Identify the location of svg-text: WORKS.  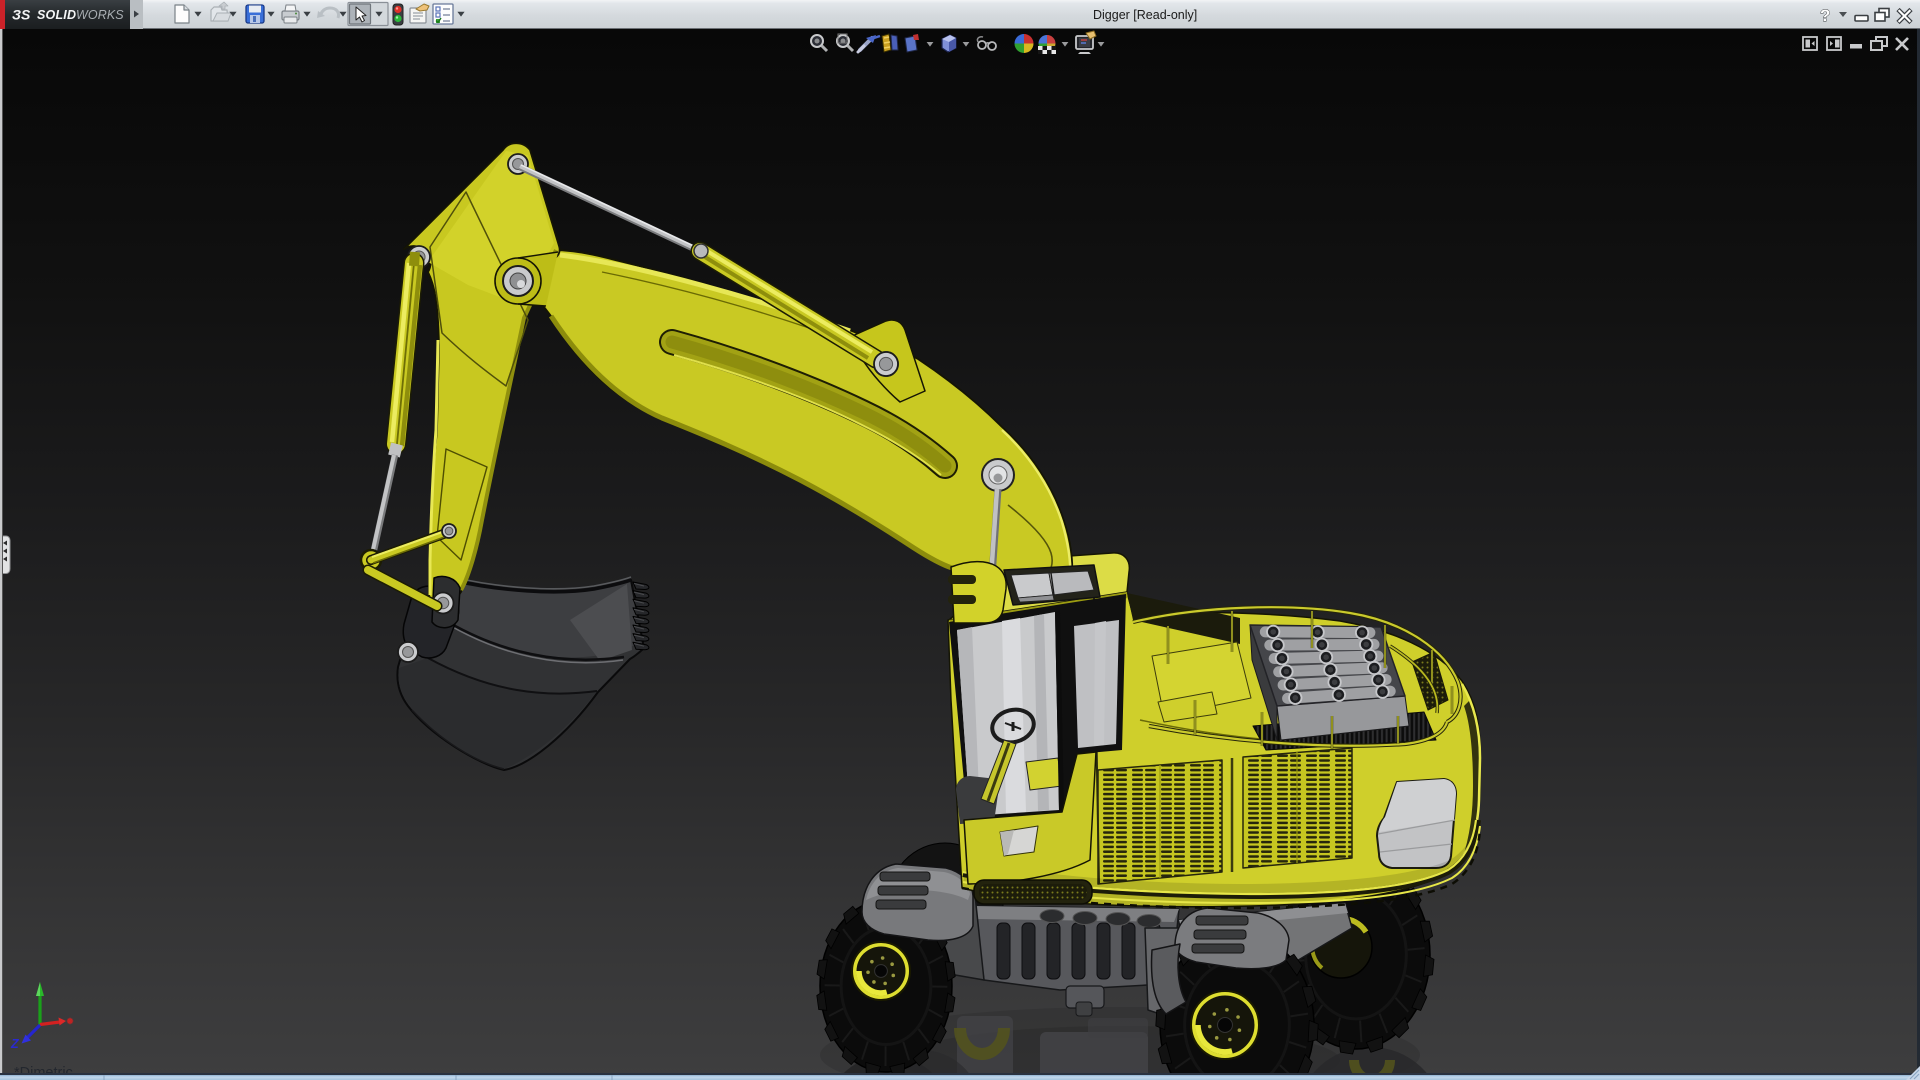
(100, 15).